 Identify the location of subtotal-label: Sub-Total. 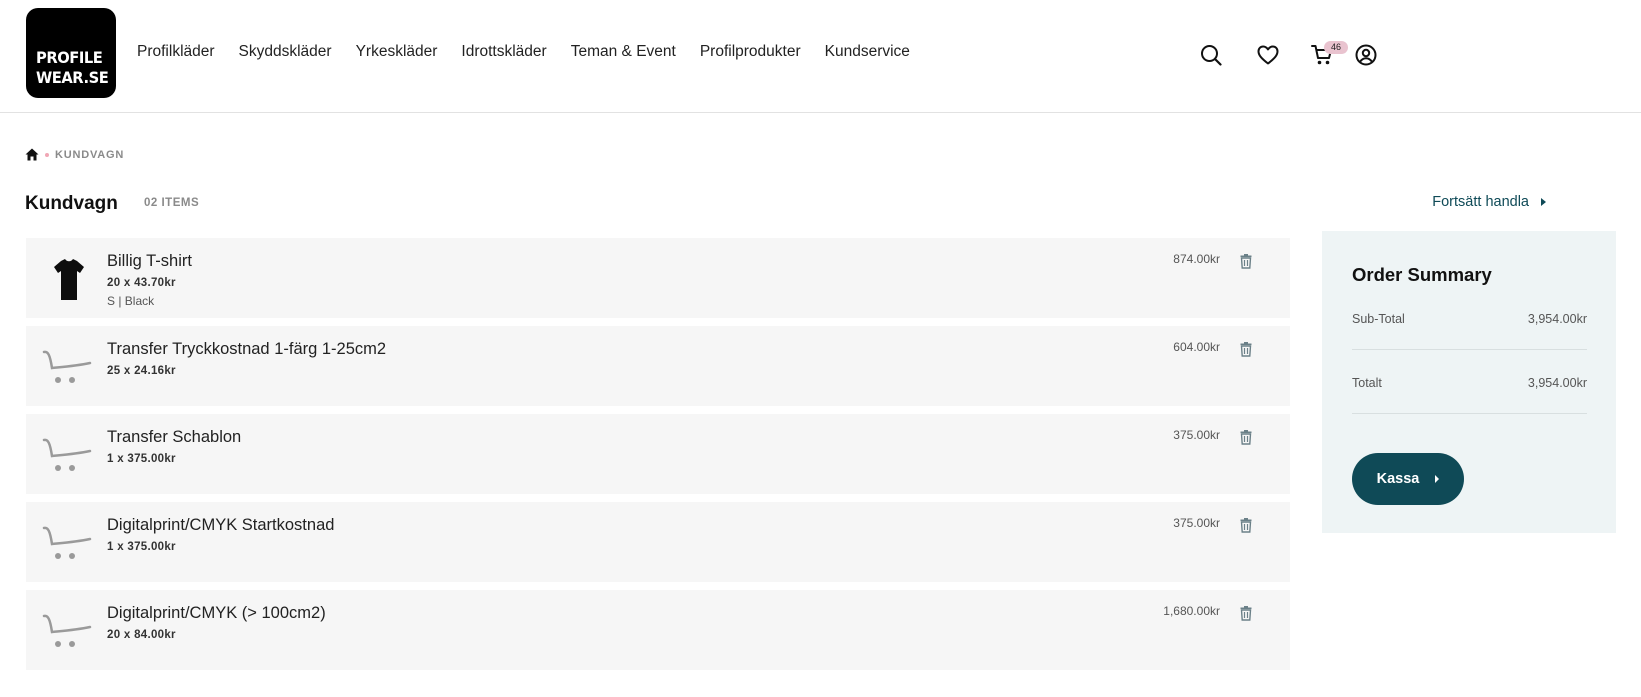
(1378, 319).